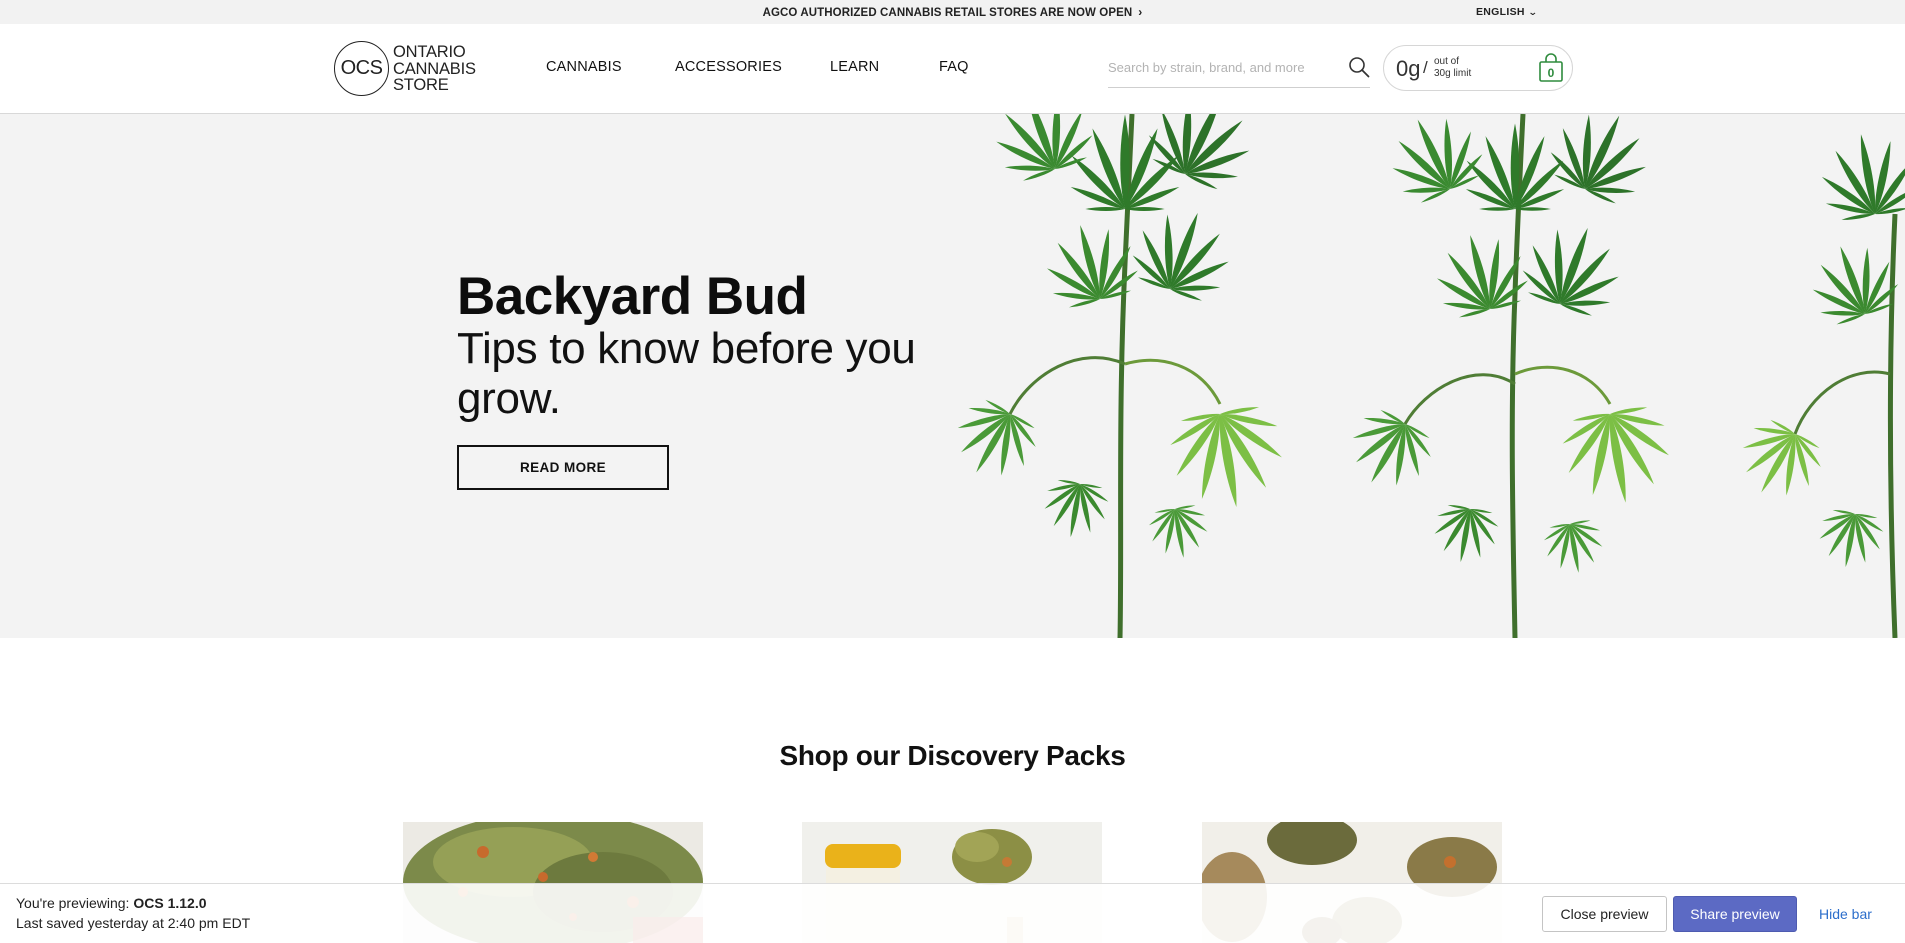 Image resolution: width=1905 pixels, height=943 pixels. Describe the element at coordinates (361, 68) in the screenshot. I see `logo-mark: OCS` at that location.